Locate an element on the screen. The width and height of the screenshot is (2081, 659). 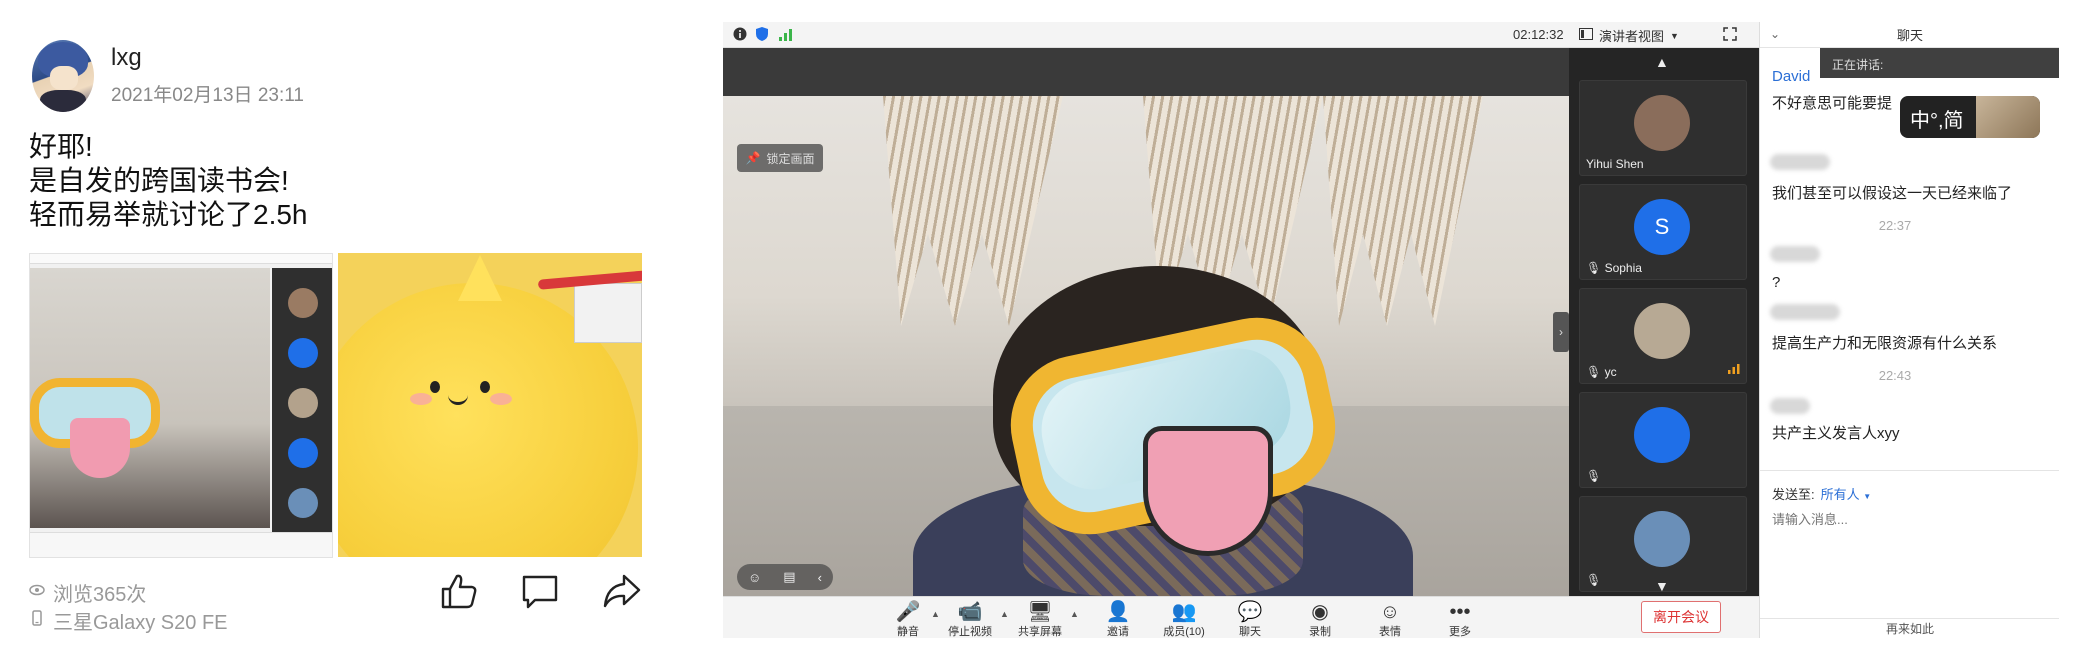
share-screen-button: 🖥 共享屏幕 is located at coordinates (1040, 619).